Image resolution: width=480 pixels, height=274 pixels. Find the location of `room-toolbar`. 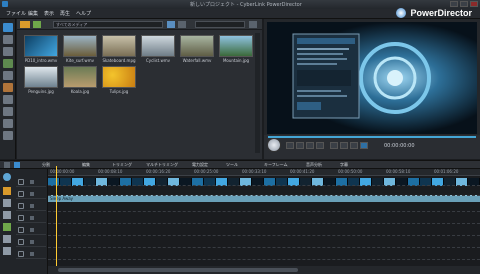

room-toolbar is located at coordinates (8, 89).